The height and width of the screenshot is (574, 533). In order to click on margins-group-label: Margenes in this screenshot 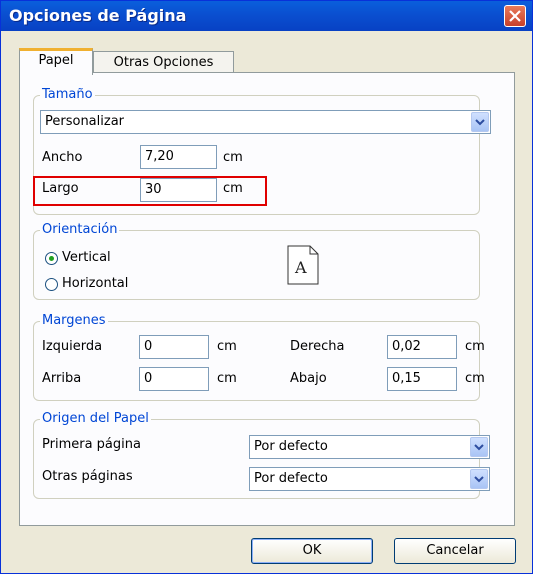, I will do `click(74, 321)`.